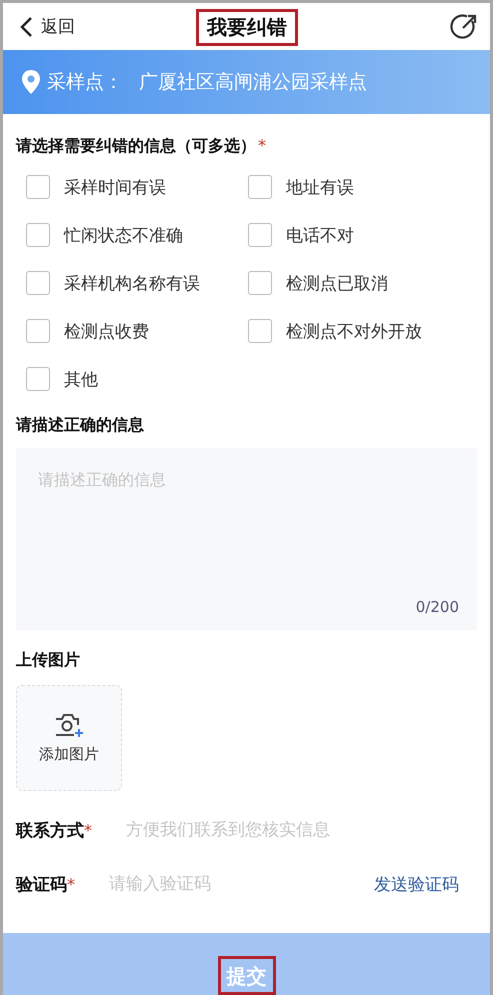 This screenshot has height=995, width=493. Describe the element at coordinates (416, 884) in the screenshot. I see `send-code-link: 发送验证码` at that location.